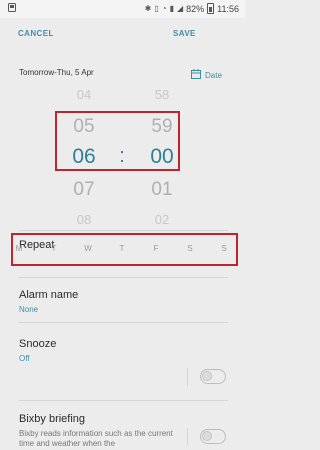 This screenshot has height=450, width=320. Describe the element at coordinates (171, 8) in the screenshot. I see `sim-icon: ▮` at that location.